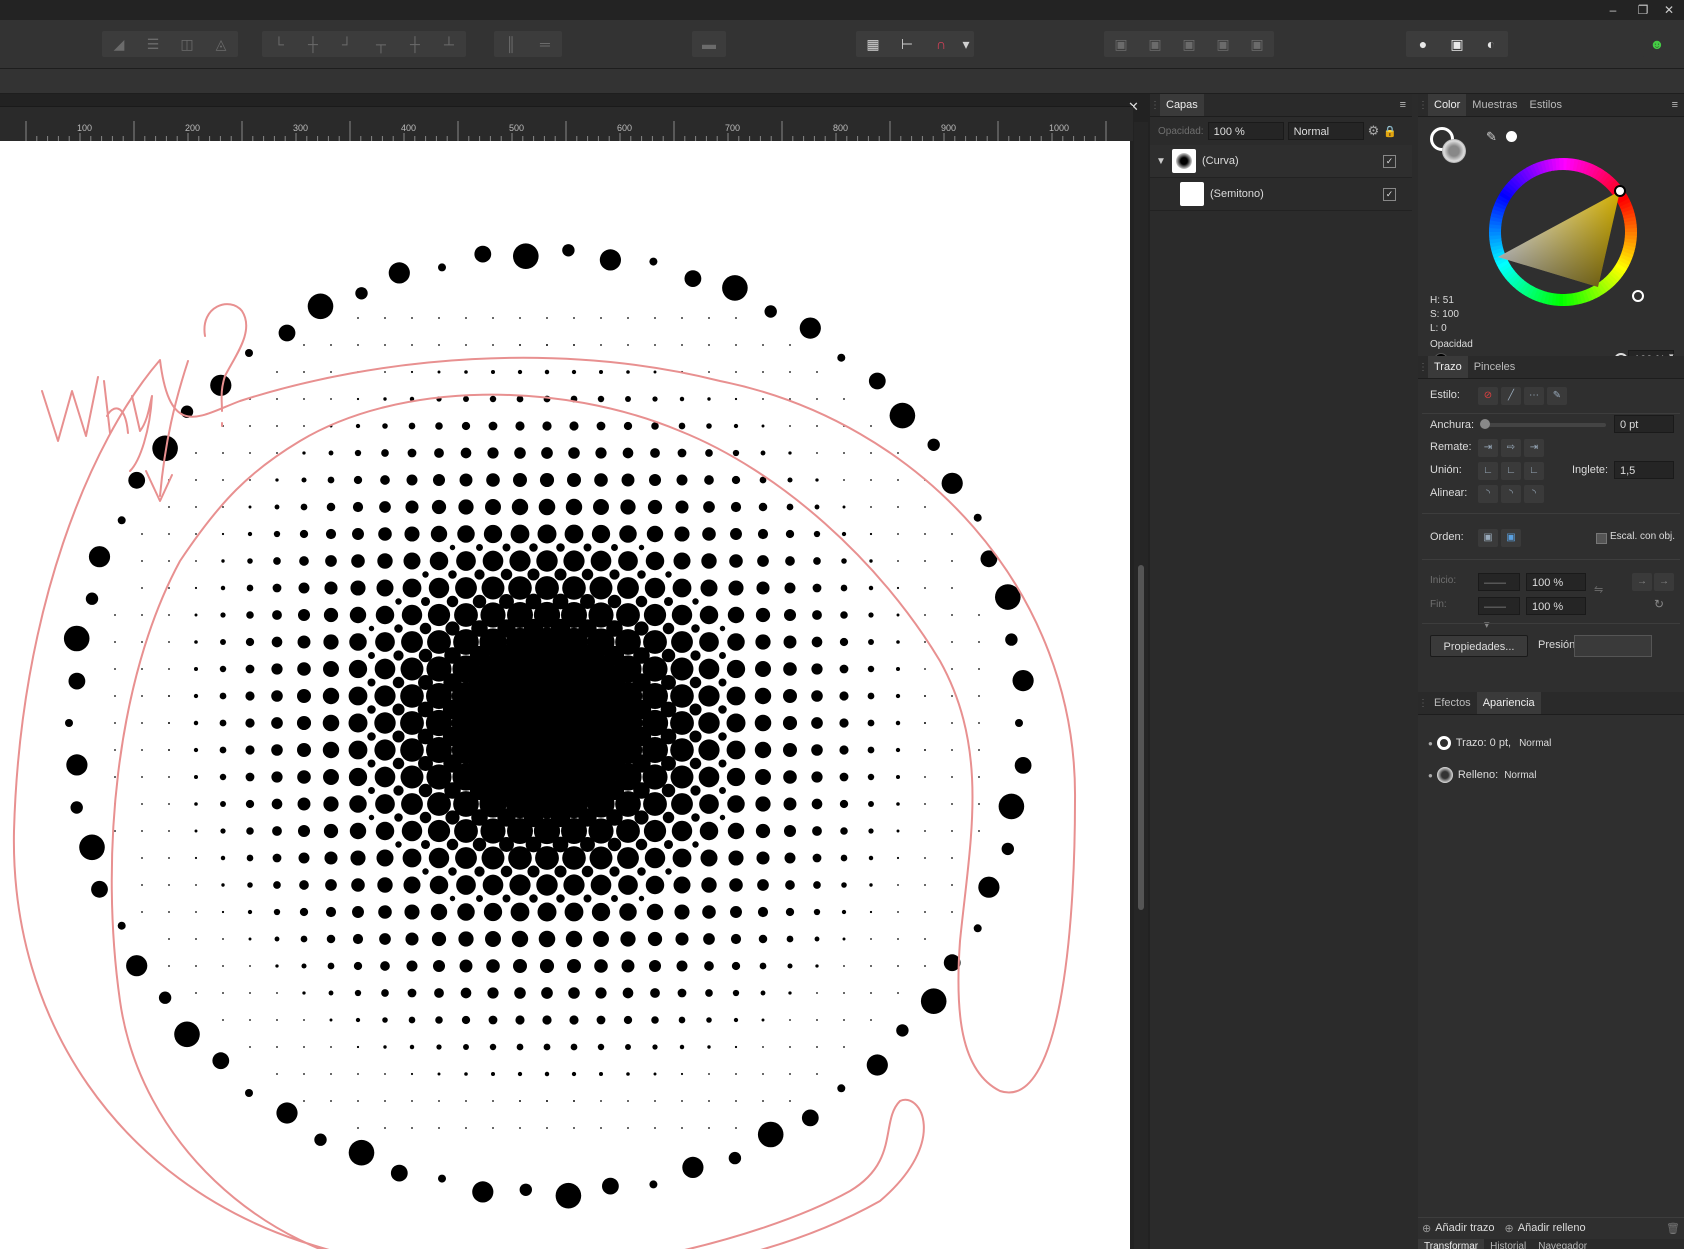 The image size is (1684, 1249). What do you see at coordinates (966, 44) in the screenshot?
I see `snapping-dropdown-icon: ▾` at bounding box center [966, 44].